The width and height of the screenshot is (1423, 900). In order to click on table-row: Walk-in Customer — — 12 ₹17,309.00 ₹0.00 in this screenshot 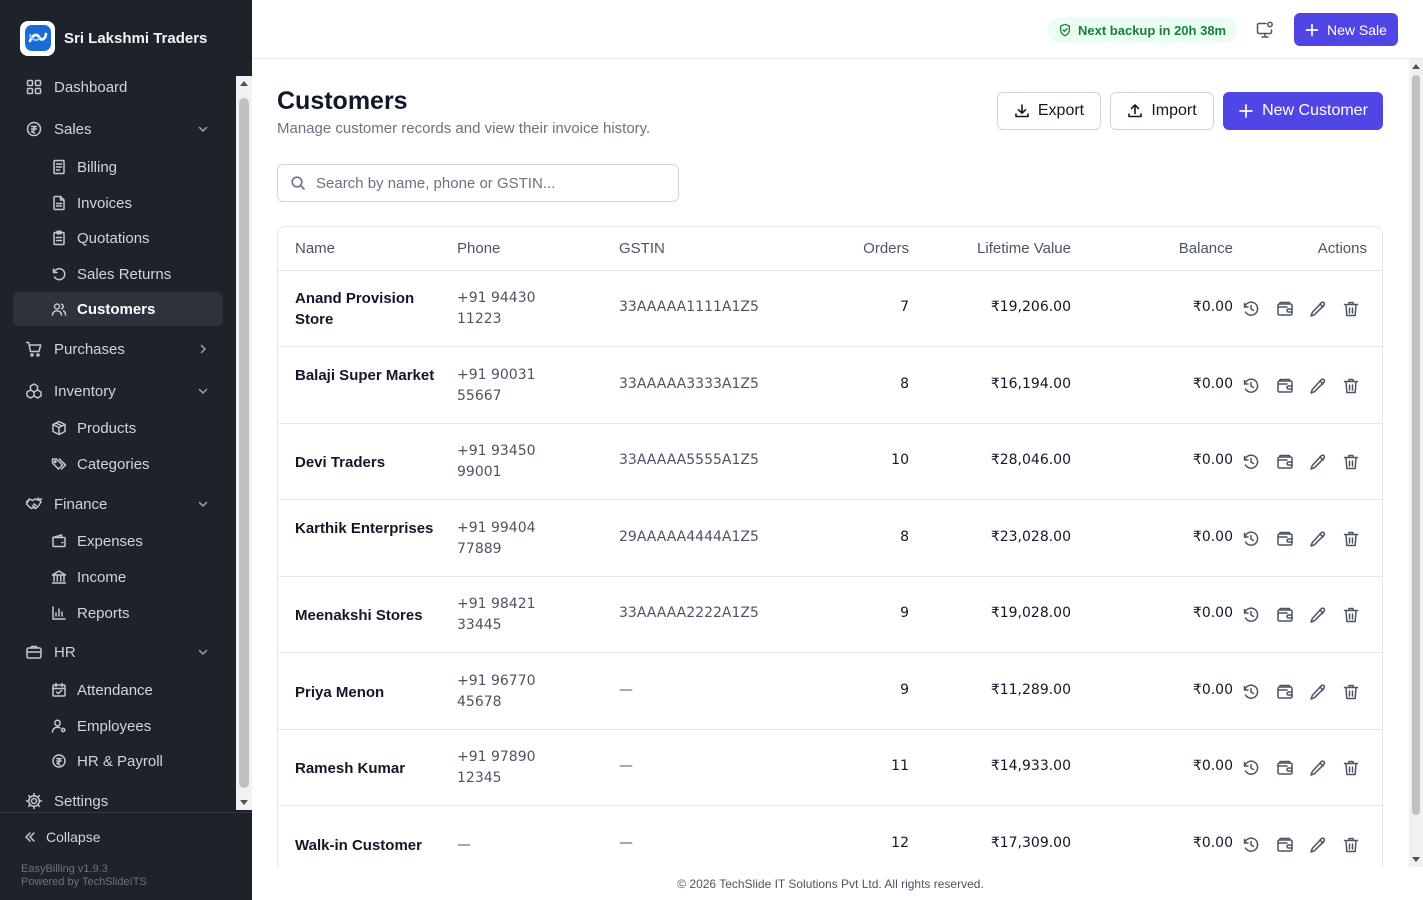, I will do `click(830, 837)`.